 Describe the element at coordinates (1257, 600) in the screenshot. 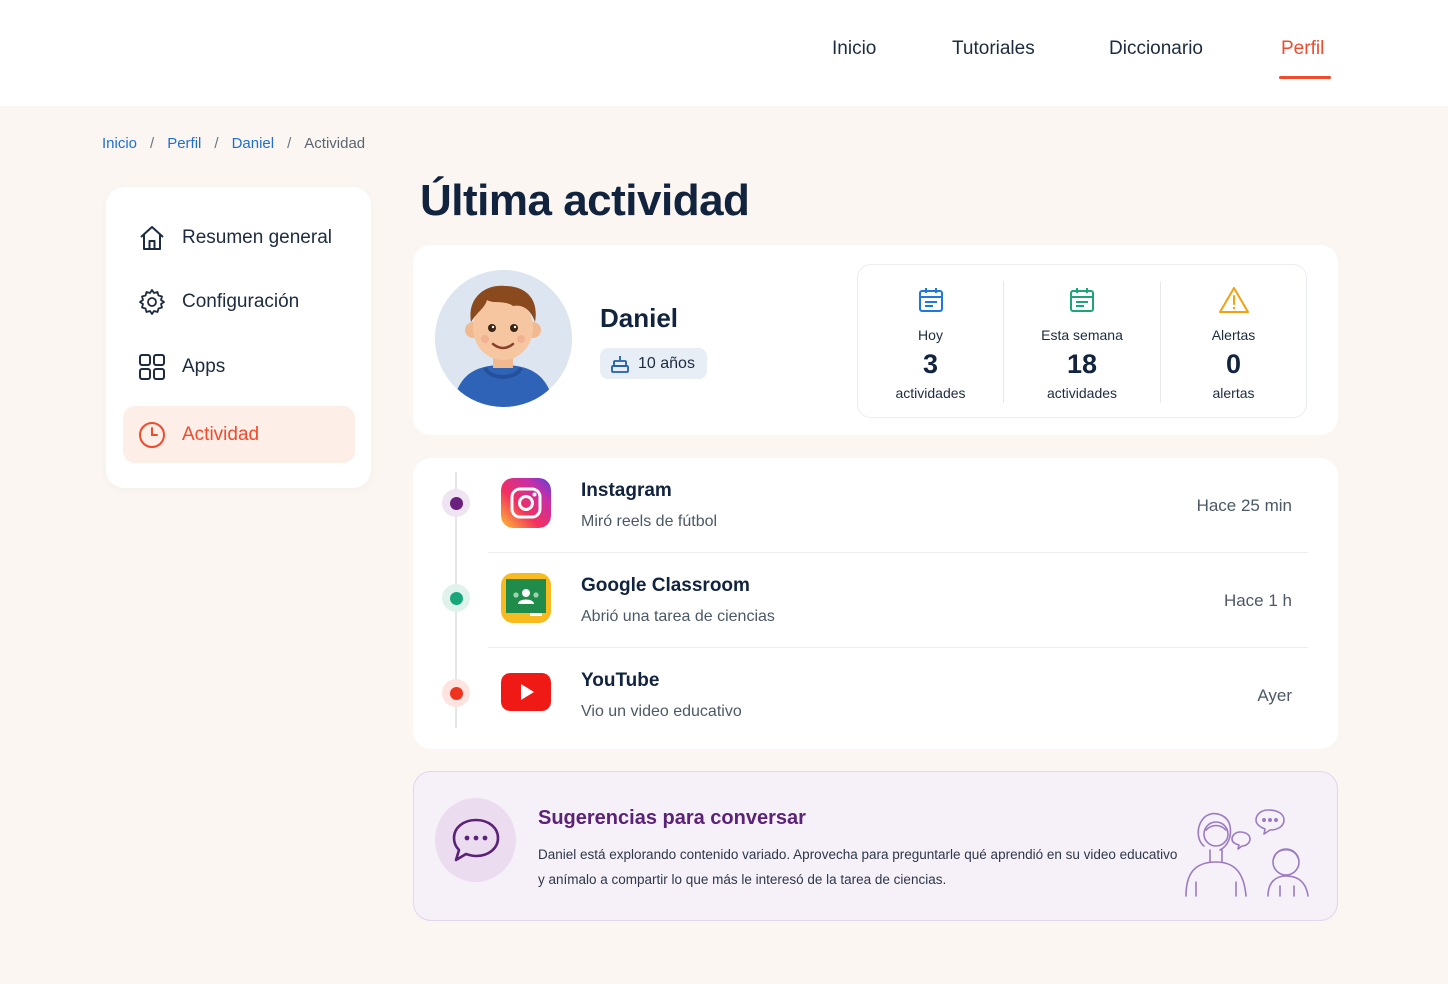

I see `activity-time: Hace 1 h` at that location.